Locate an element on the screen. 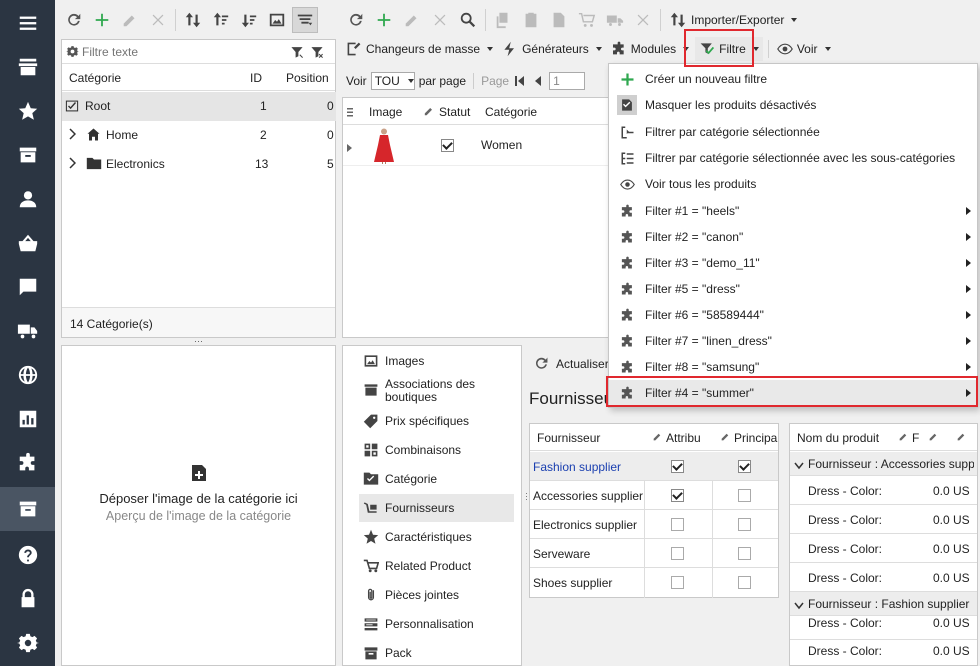 The height and width of the screenshot is (666, 980). menu-item-filter-selected-category: Filtrer par catégorie sélectionnée is located at coordinates (793, 132).